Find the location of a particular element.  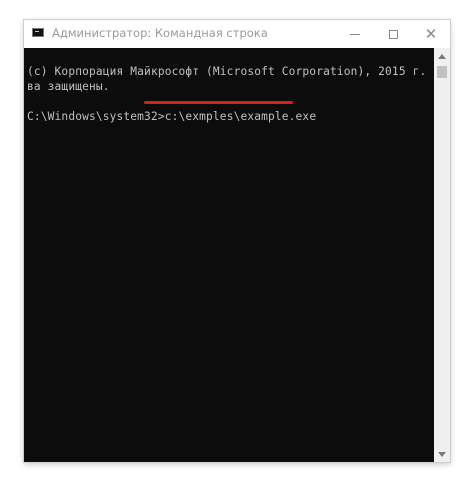

close-button: ✕ is located at coordinates (431, 34).